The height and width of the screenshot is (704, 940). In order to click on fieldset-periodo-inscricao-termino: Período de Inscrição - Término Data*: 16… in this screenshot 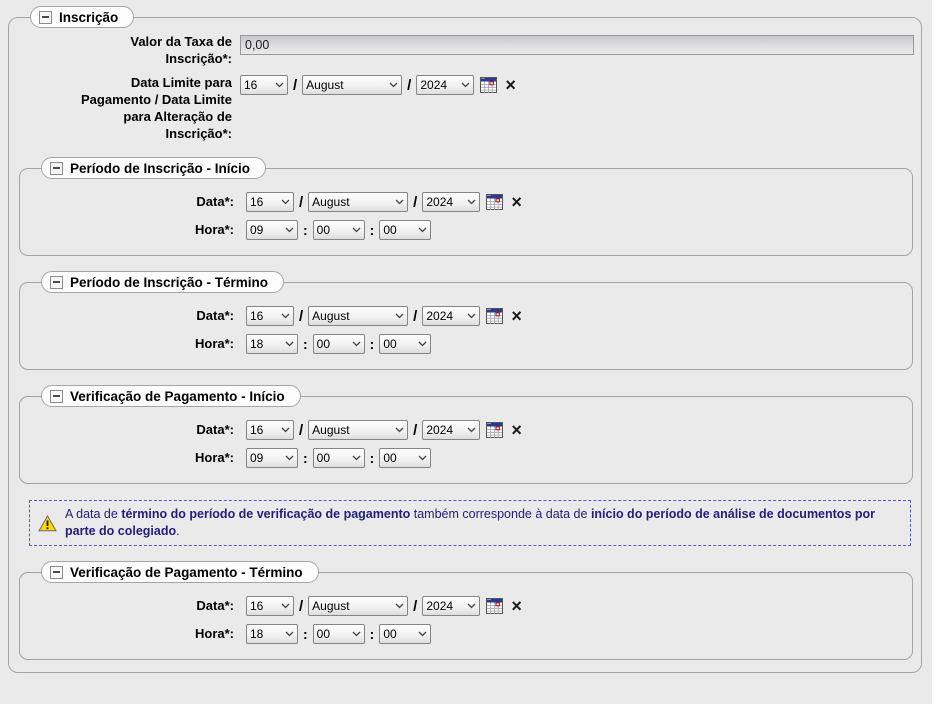, I will do `click(466, 320)`.